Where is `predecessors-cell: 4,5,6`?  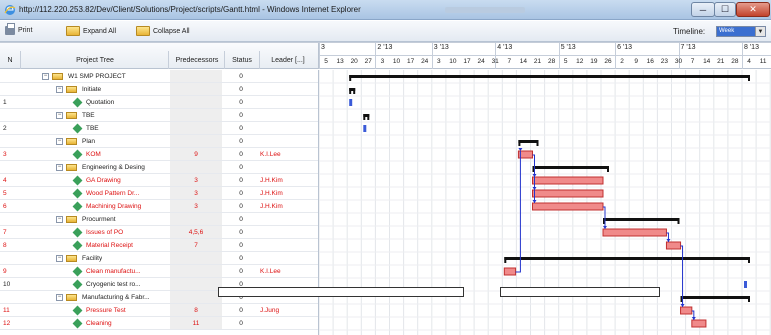 predecessors-cell: 4,5,6 is located at coordinates (196, 232).